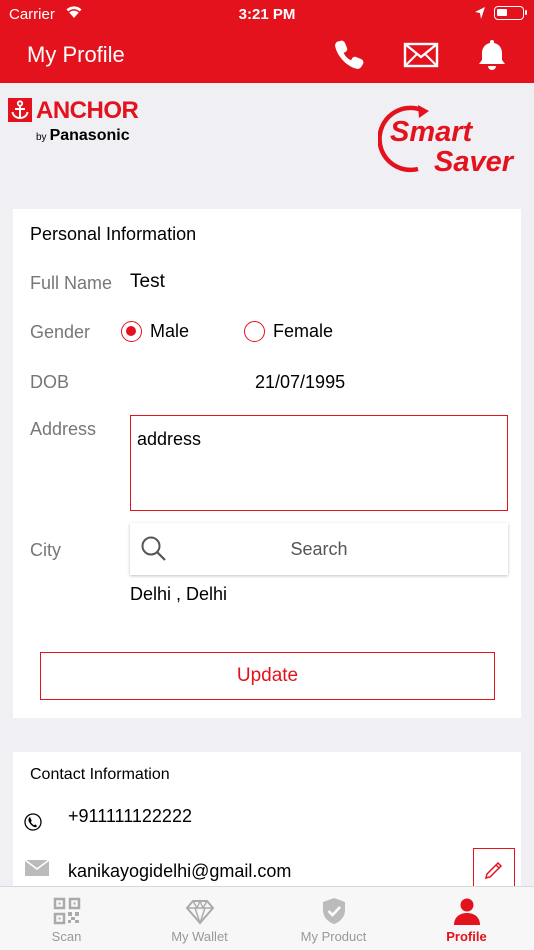 This screenshot has width=534, height=950. Describe the element at coordinates (421, 55) in the screenshot. I see `mail-icon` at that location.